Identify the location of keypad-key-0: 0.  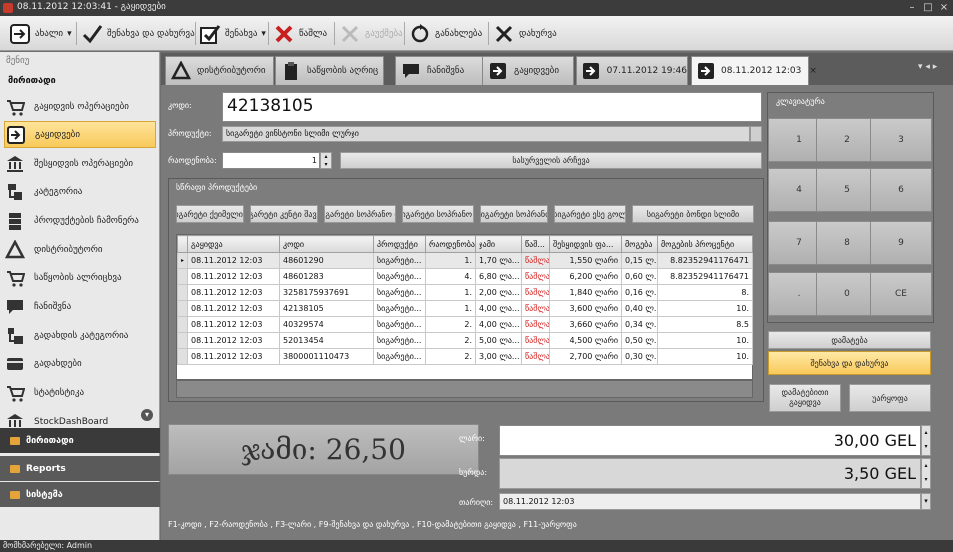
(847, 294).